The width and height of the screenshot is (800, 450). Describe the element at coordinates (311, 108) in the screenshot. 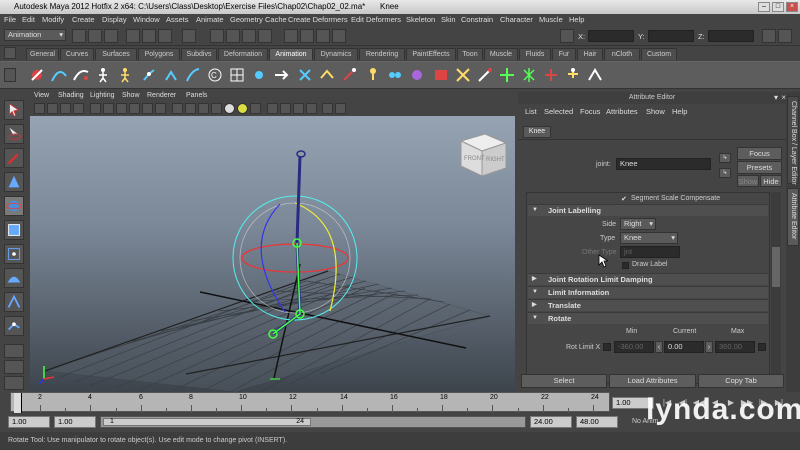

I see `high-quality-icon` at that location.